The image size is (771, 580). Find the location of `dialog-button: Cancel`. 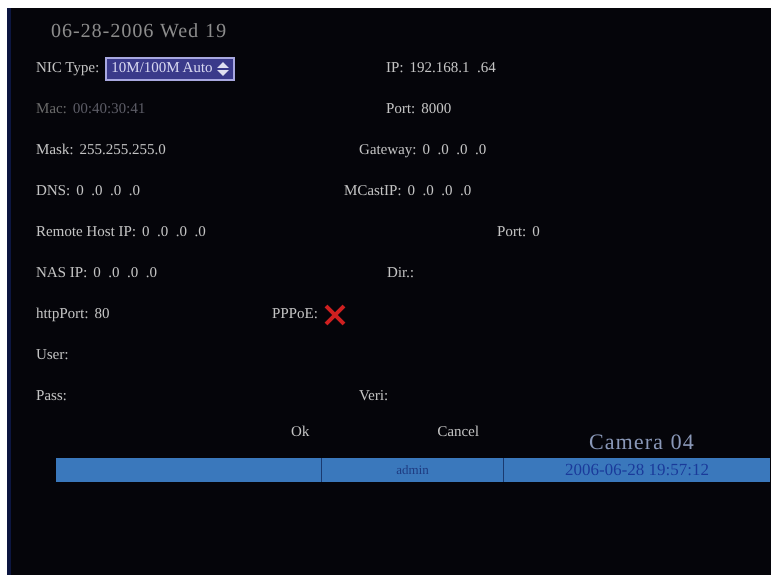

dialog-button: Cancel is located at coordinates (458, 432).